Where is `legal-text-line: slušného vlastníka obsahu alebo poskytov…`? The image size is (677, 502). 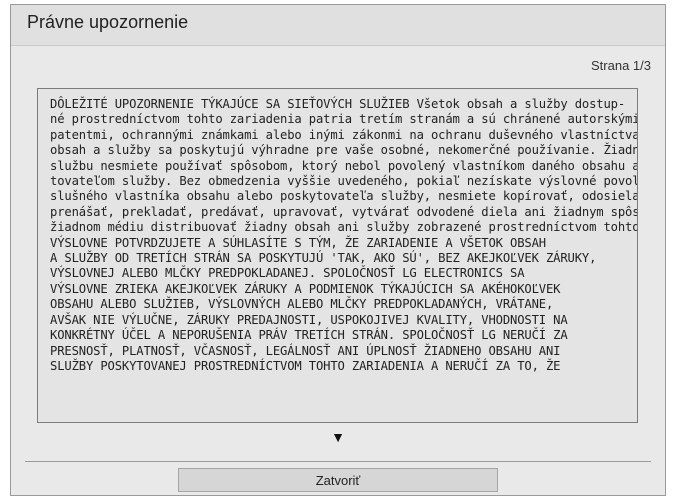 legal-text-line: slušného vlastníka obsahu alebo poskytov… is located at coordinates (343, 196).